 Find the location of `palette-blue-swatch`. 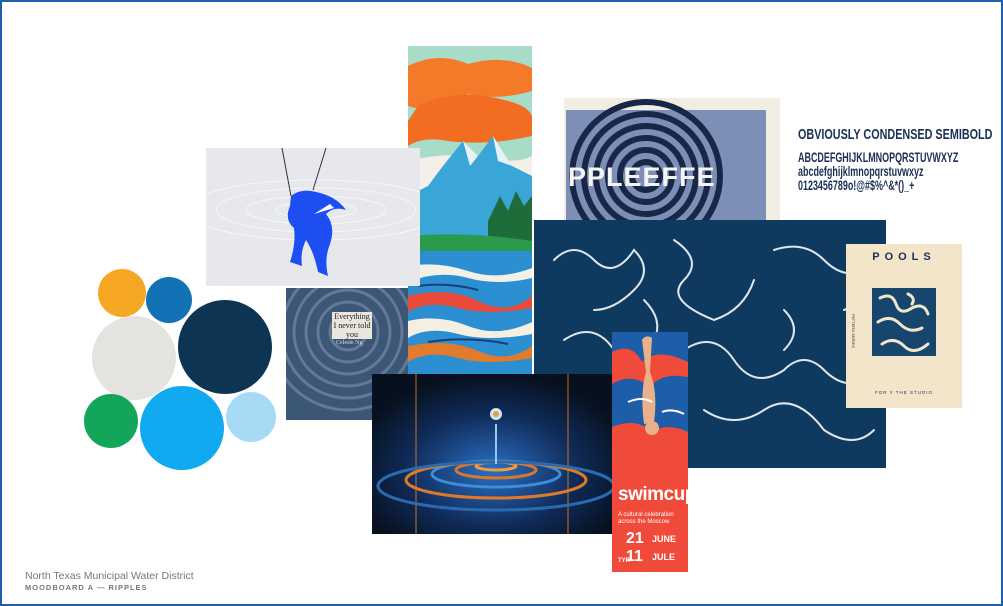

palette-blue-swatch is located at coordinates (169, 300).